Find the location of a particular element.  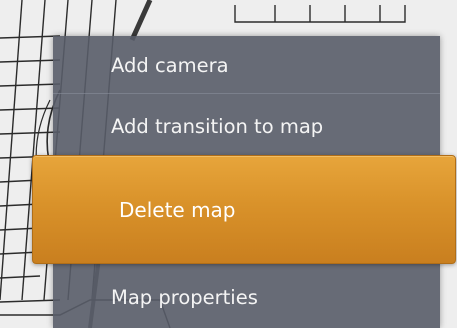

menu-item-label: Delete map is located at coordinates (177, 210).